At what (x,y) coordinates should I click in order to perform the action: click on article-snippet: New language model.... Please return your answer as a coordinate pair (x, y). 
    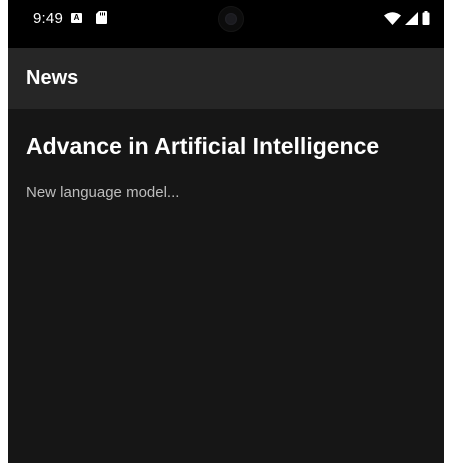
    Looking at the image, I should click on (103, 192).